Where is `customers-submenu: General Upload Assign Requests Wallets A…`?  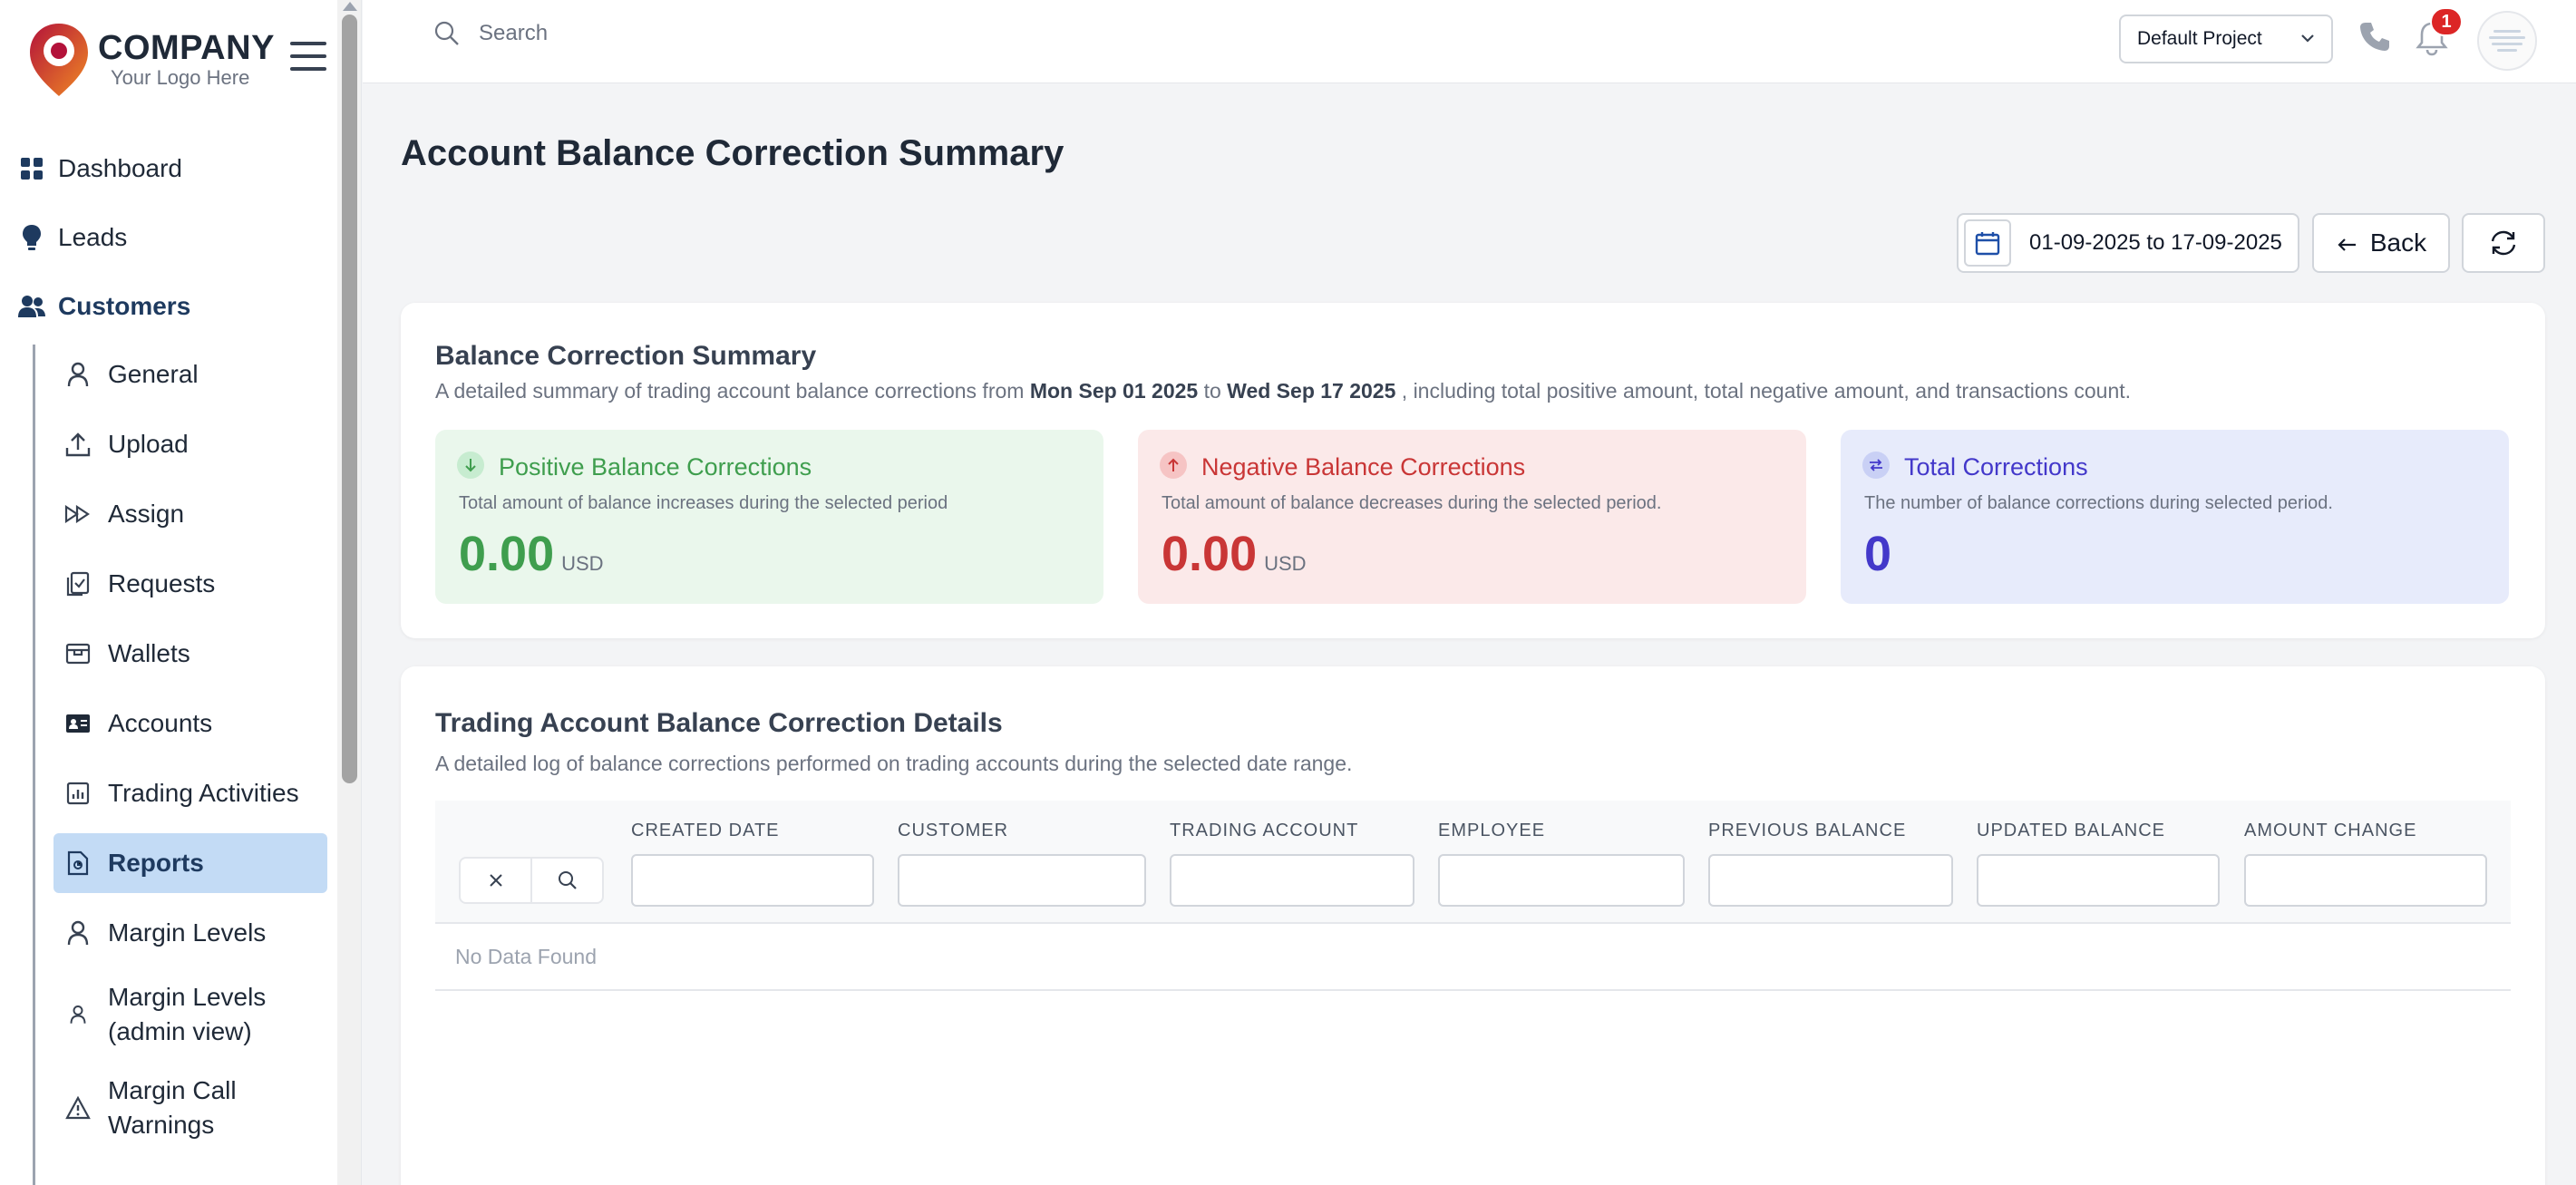
customers-submenu: General Upload Assign Requests Wallets A… is located at coordinates (185, 765).